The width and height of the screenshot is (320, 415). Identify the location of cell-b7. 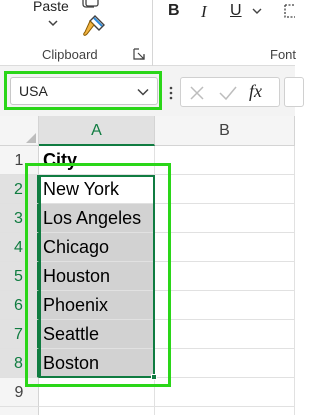
(225, 334).